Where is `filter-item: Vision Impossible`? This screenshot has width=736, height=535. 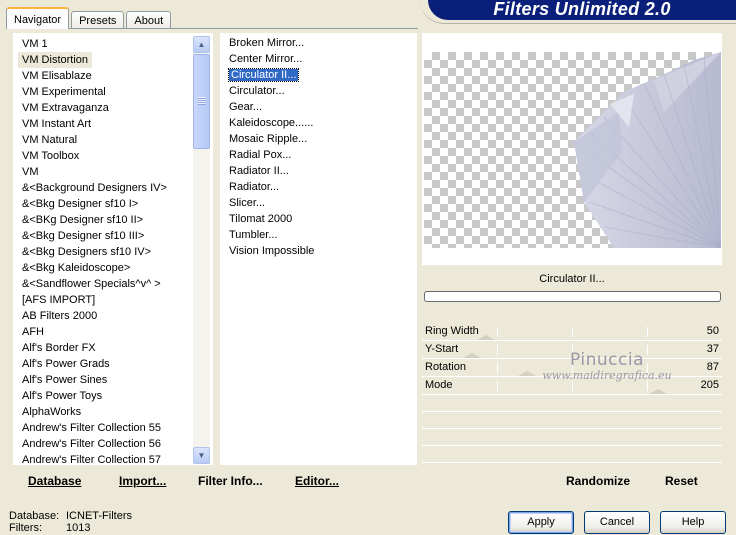
filter-item: Vision Impossible is located at coordinates (318, 251).